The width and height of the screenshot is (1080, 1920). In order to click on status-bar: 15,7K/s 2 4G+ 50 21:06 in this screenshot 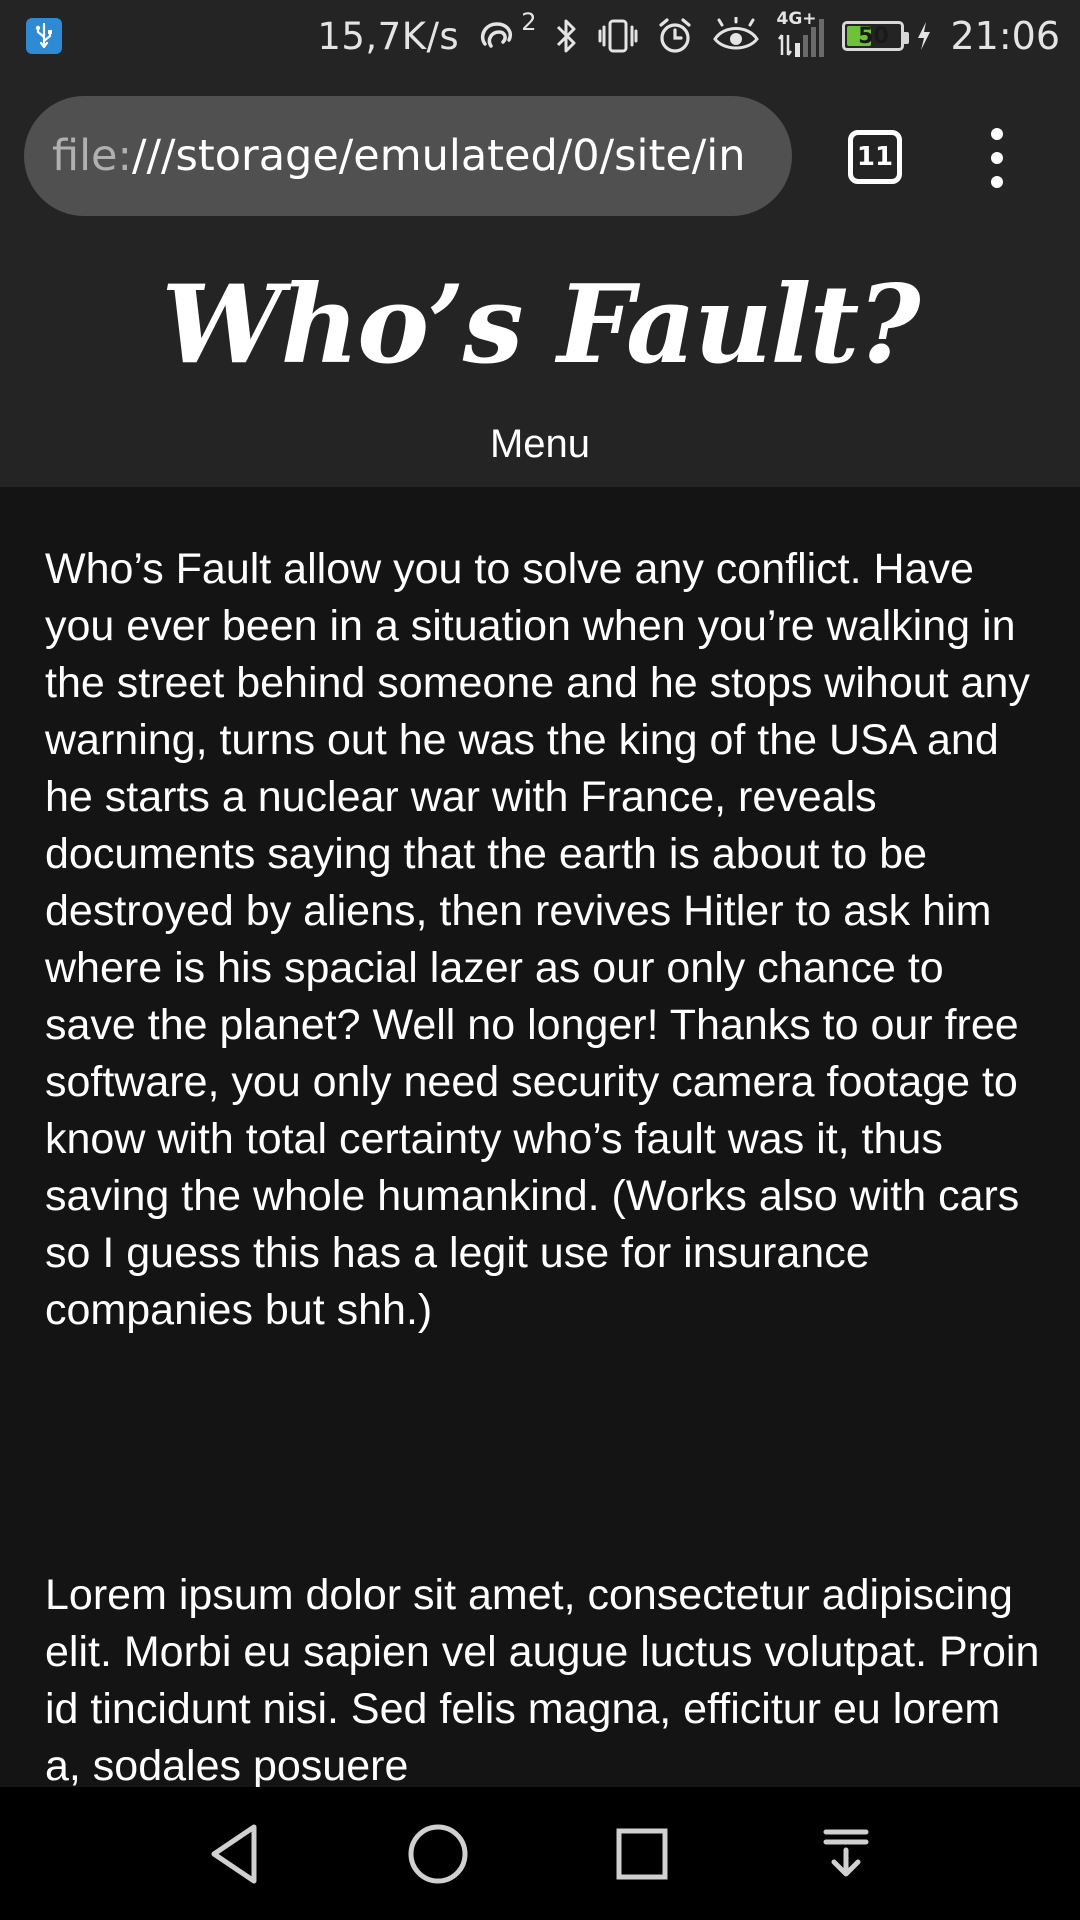, I will do `click(540, 36)`.